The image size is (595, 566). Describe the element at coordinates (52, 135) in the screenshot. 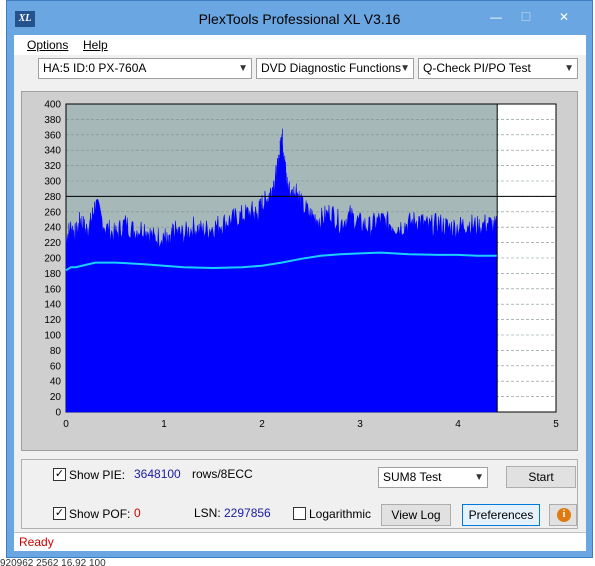

I see `y-tick-label: 360` at that location.